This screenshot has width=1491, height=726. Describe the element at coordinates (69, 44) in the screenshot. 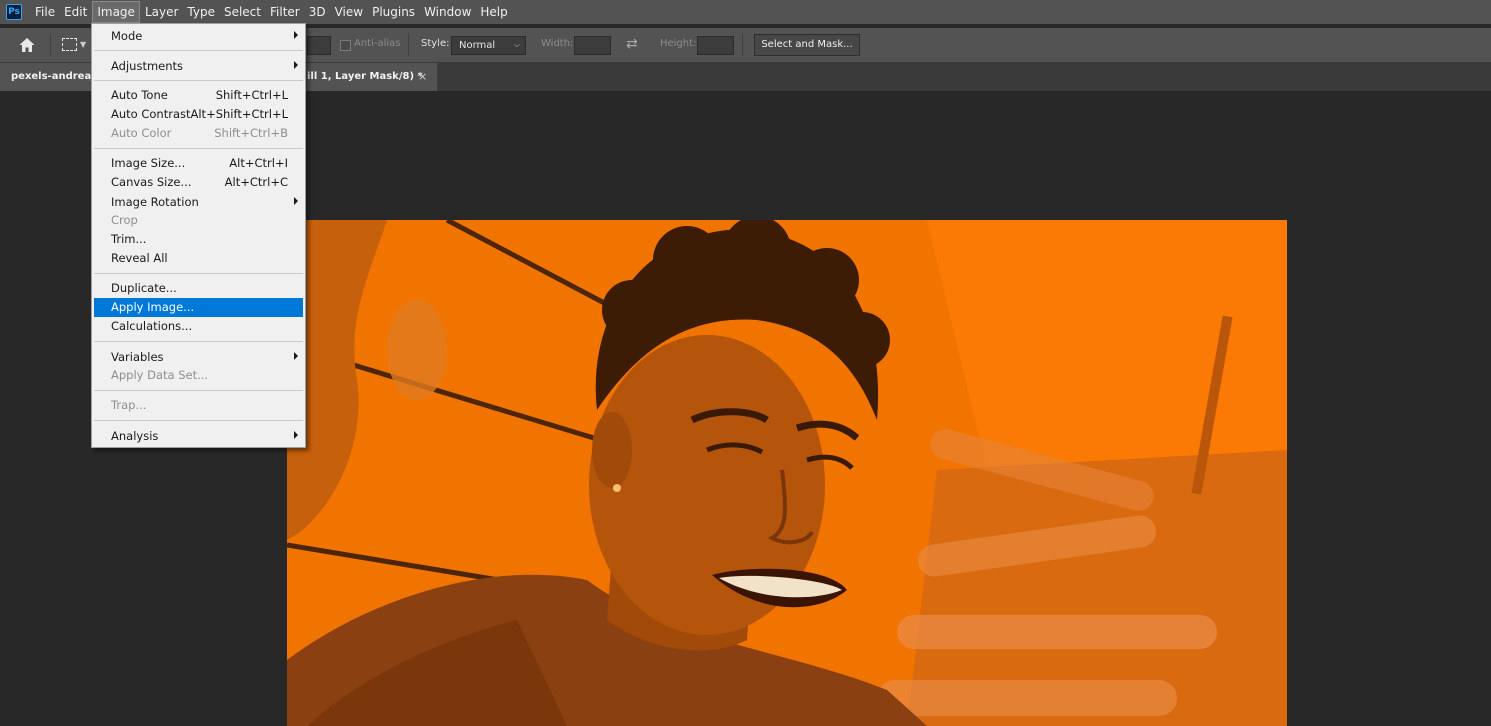

I see `rectangular-marquee-icon` at that location.